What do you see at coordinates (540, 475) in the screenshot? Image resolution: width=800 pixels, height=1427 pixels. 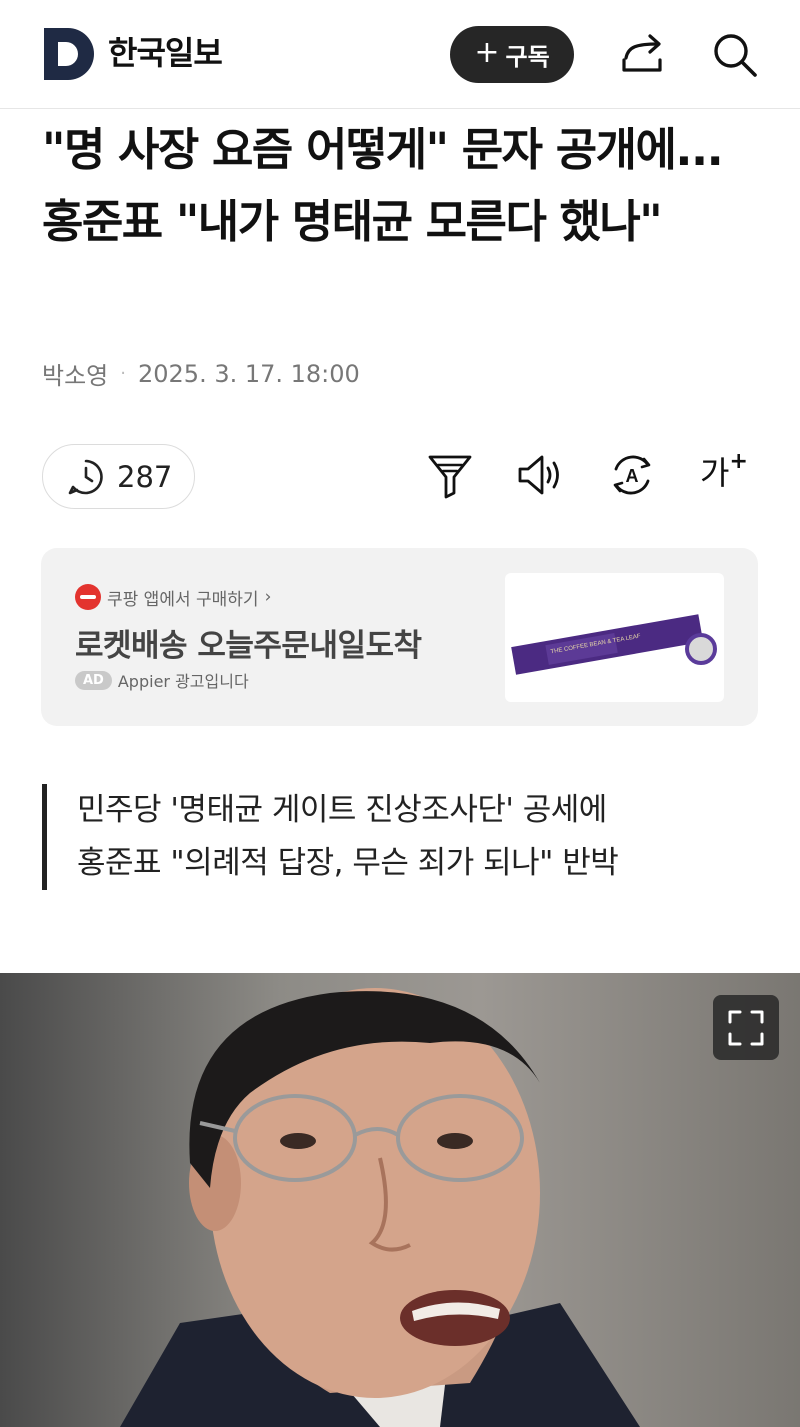 I see `speaker-icon` at bounding box center [540, 475].